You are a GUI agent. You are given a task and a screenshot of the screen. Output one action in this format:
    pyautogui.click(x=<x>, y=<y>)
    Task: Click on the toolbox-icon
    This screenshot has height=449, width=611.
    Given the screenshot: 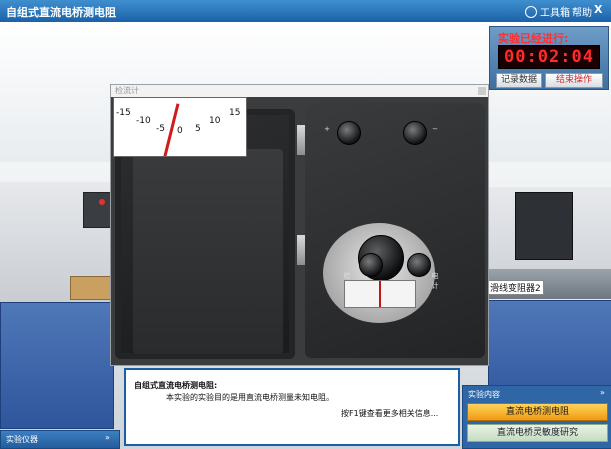 What is the action you would take?
    pyautogui.click(x=531, y=11)
    